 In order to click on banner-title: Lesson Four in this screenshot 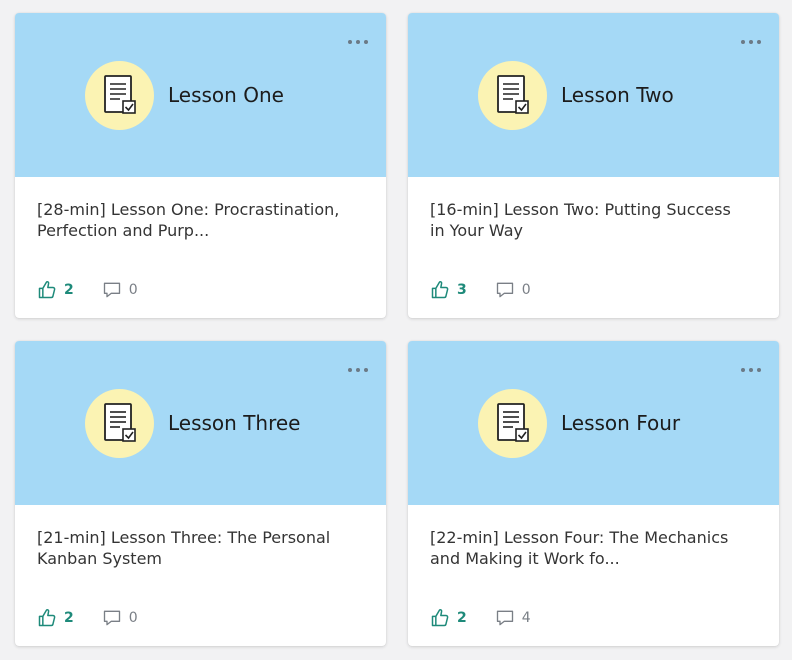, I will do `click(621, 423)`.